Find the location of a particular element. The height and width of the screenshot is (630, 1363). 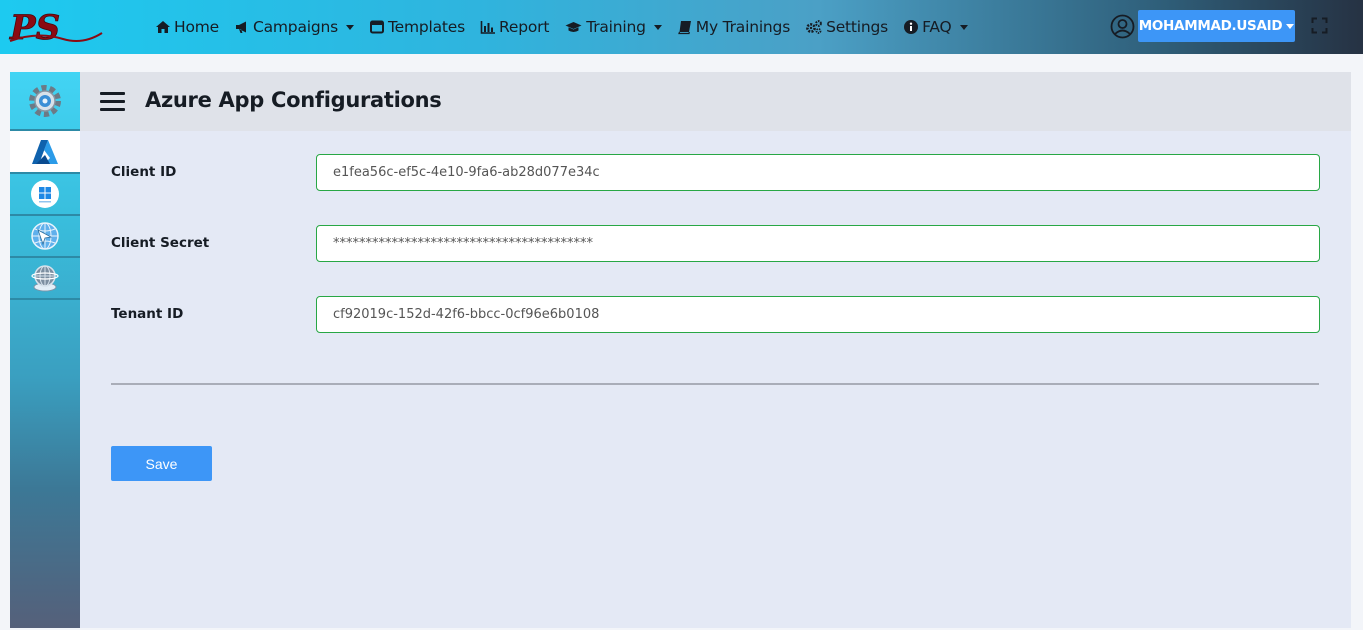

graduation-cap-icon is located at coordinates (573, 27).